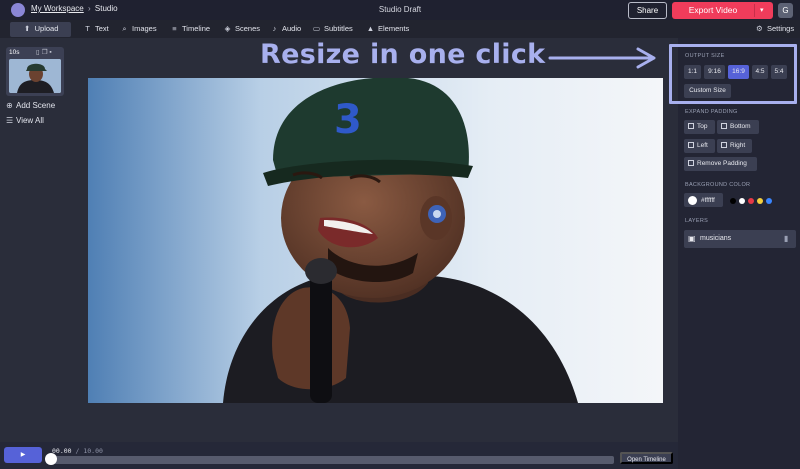 Image resolution: width=800 pixels, height=469 pixels. Describe the element at coordinates (760, 201) in the screenshot. I see `swatch-yellow` at that location.